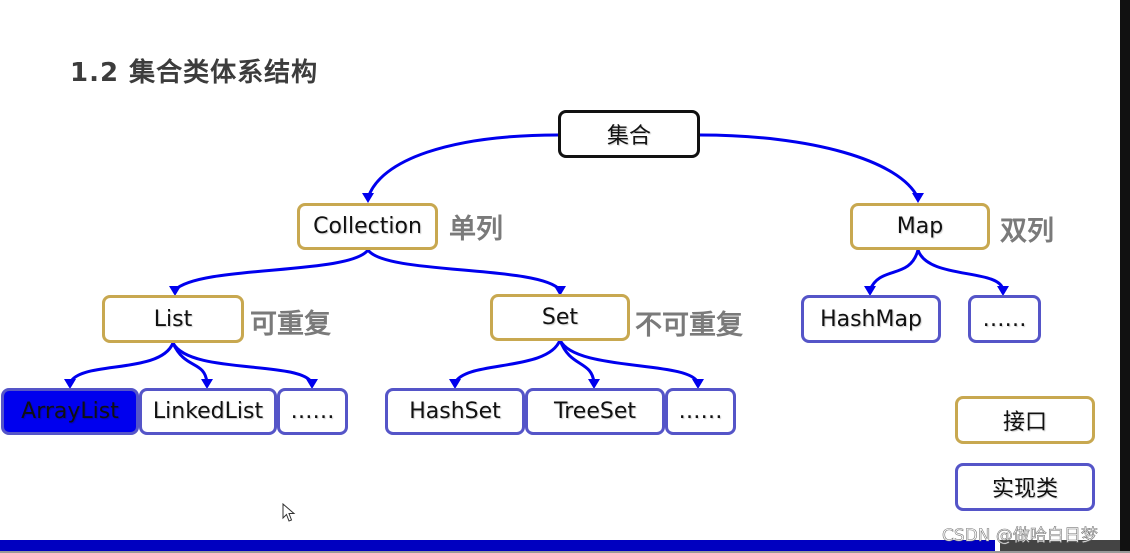 Image resolution: width=1130 pixels, height=553 pixels. I want to click on edge-list-arraylist, so click(121, 363).